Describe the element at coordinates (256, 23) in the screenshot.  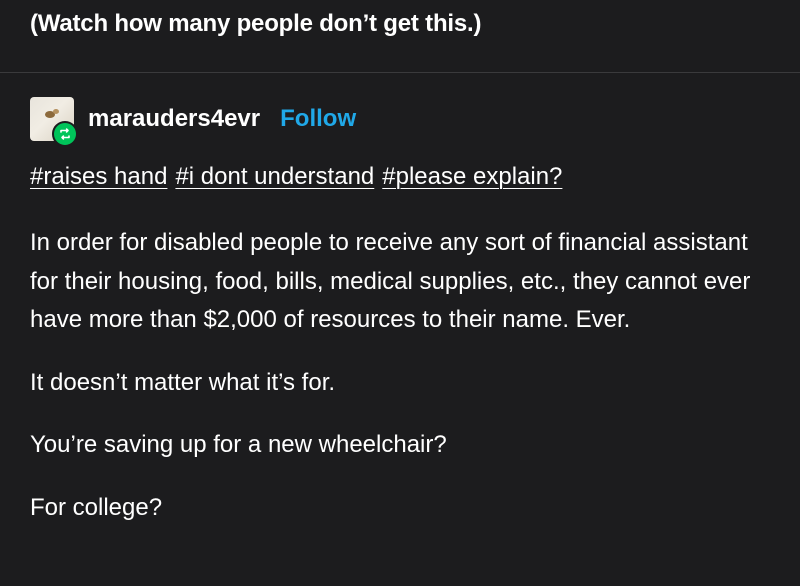
I see `post-top-line: (Watch how many people don’t get this.)` at that location.